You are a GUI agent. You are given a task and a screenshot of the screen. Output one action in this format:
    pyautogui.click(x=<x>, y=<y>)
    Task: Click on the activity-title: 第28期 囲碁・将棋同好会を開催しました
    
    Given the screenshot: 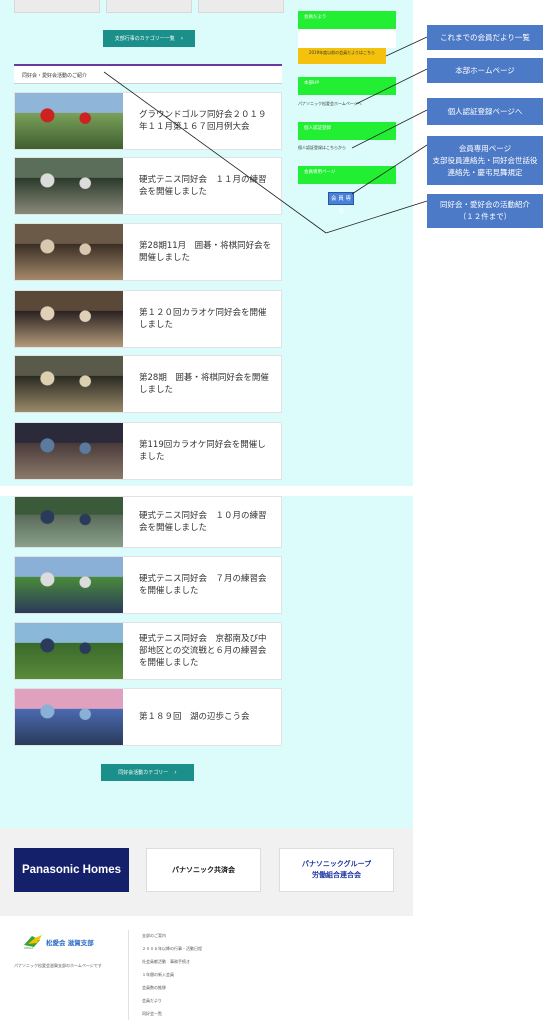 What is the action you would take?
    pyautogui.click(x=206, y=384)
    